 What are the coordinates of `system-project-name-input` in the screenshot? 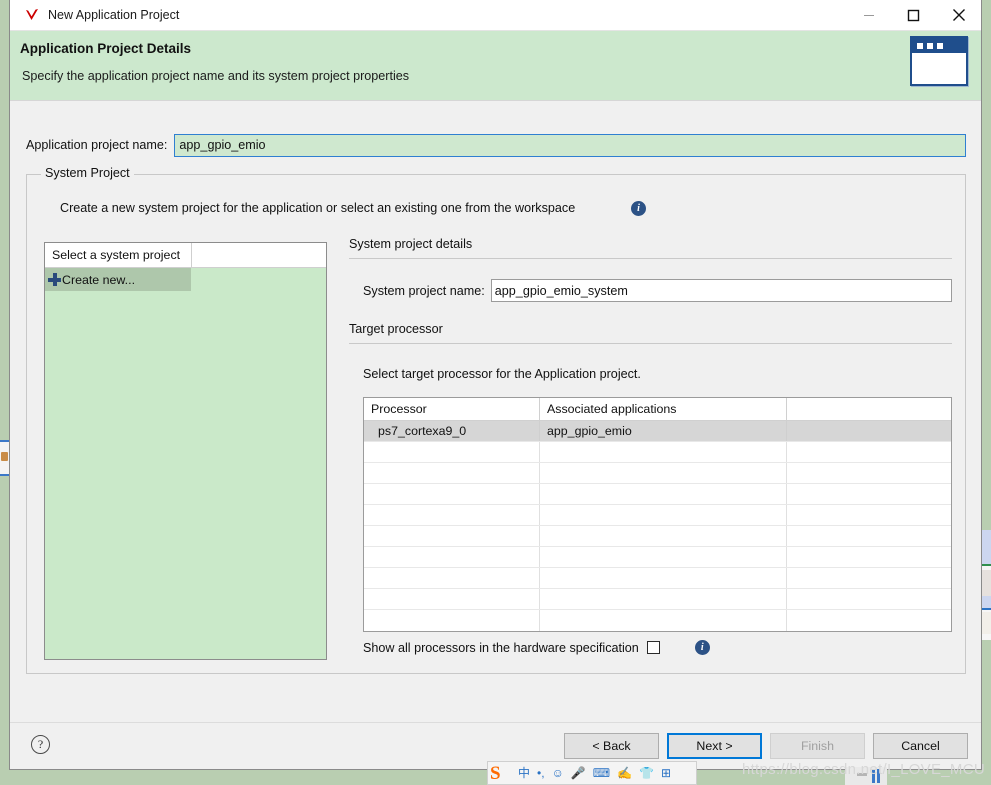 It's located at (721, 290).